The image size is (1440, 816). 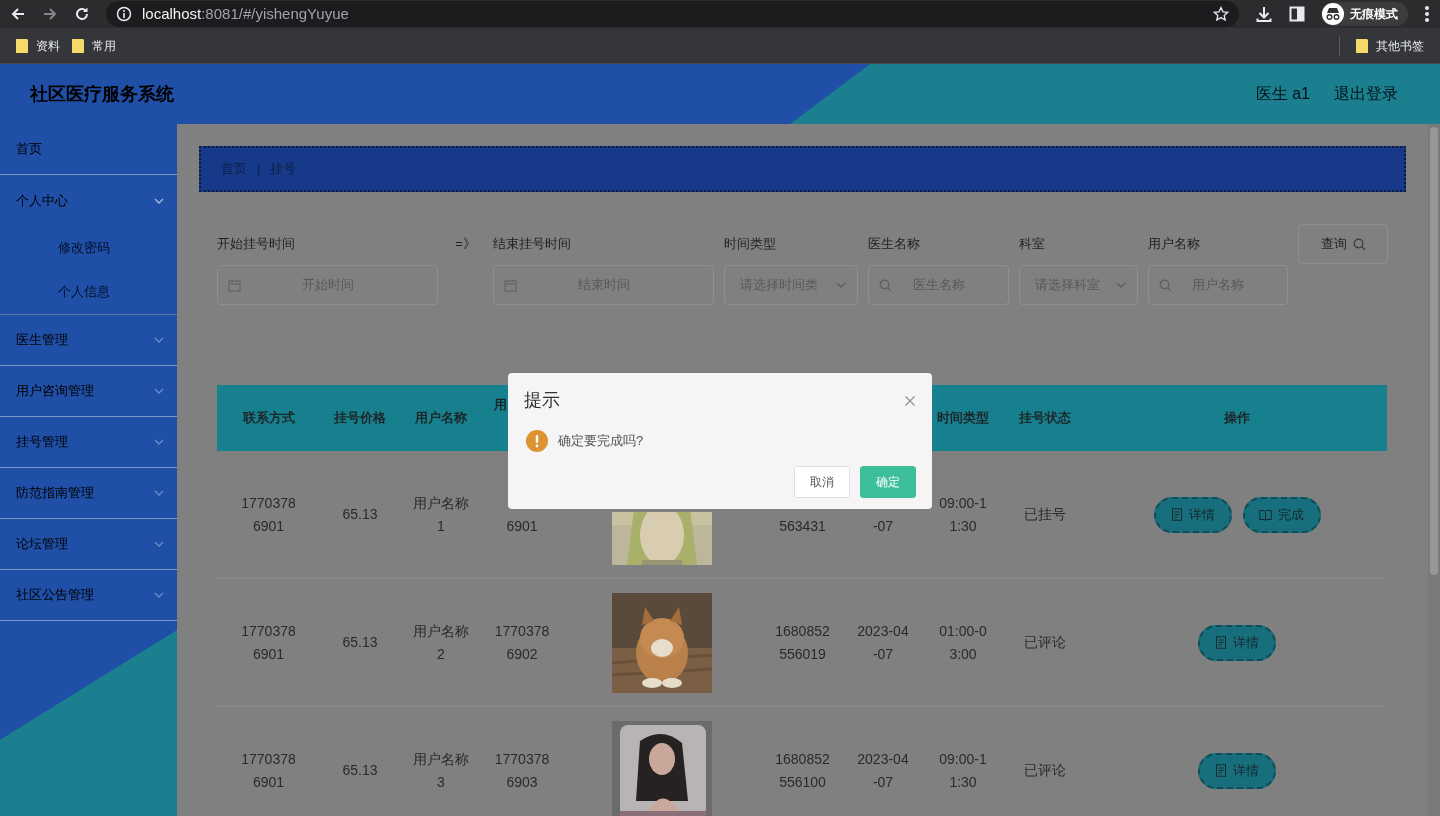 What do you see at coordinates (1364, 14) in the screenshot?
I see `profile-button: 无痕模式` at bounding box center [1364, 14].